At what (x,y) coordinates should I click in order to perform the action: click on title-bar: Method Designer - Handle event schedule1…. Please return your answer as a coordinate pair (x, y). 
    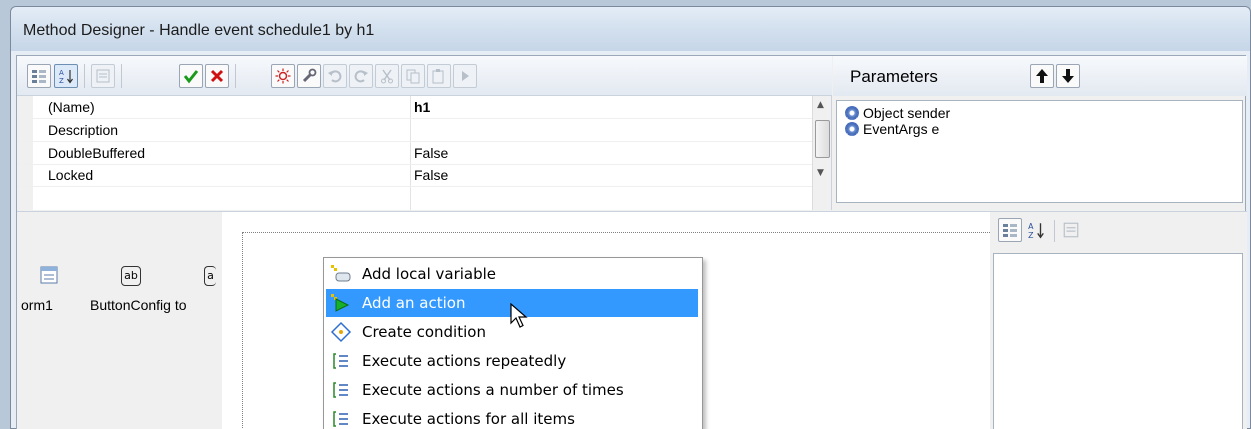
    Looking at the image, I should click on (630, 29).